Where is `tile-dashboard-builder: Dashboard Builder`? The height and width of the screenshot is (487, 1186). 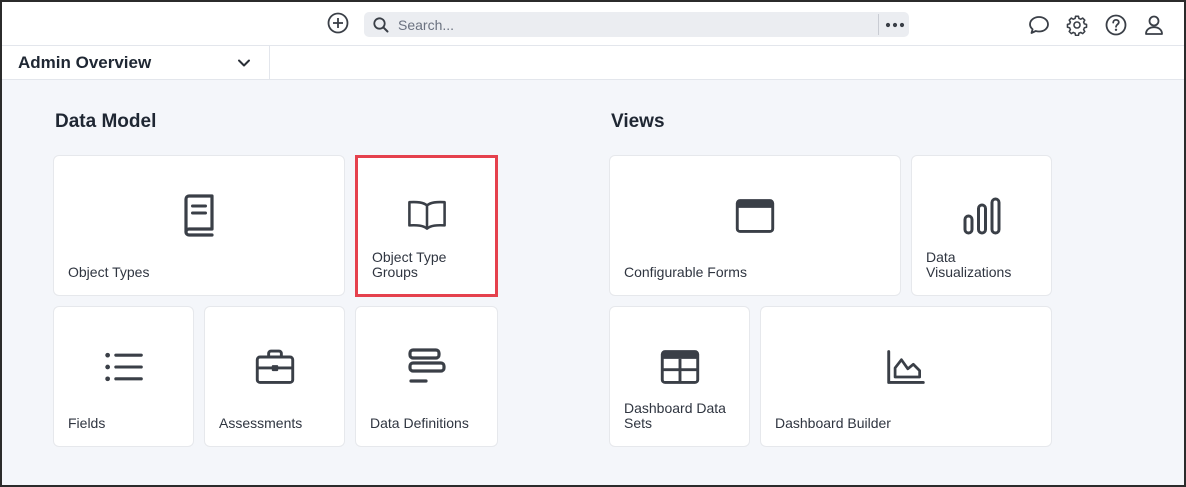
tile-dashboard-builder: Dashboard Builder is located at coordinates (906, 376).